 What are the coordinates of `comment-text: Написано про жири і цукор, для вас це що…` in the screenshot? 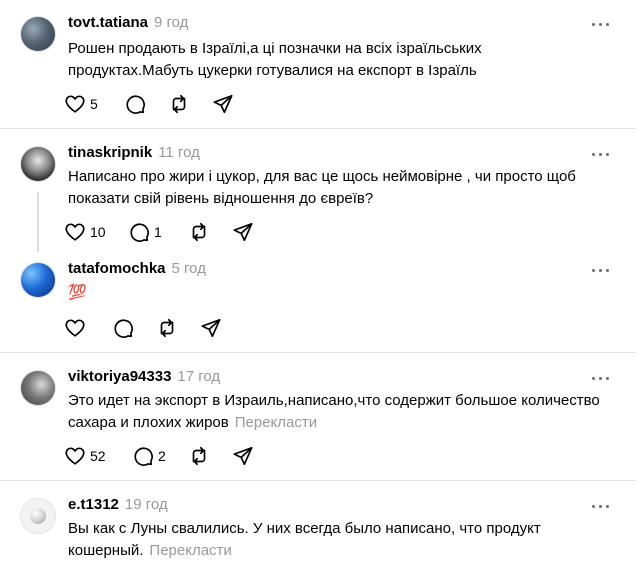 It's located at (322, 187).